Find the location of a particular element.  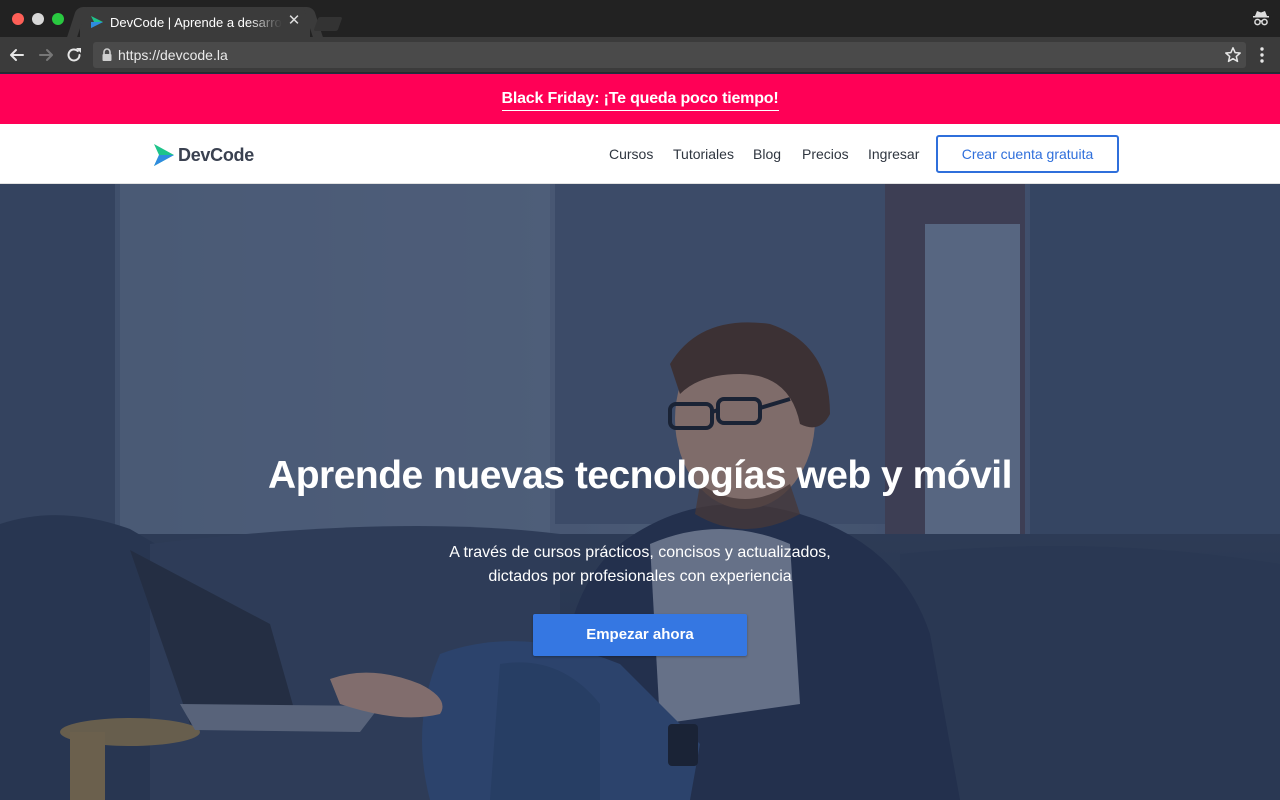

new-tab-button is located at coordinates (328, 24).